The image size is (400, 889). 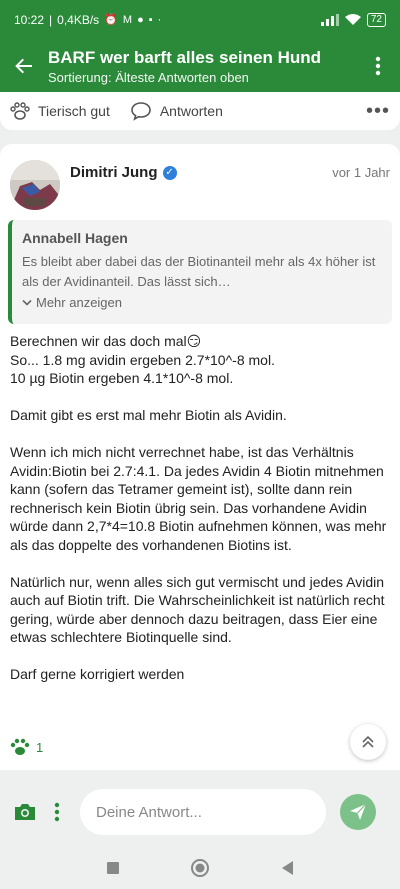 I want to click on double-chevron-up-icon, so click(x=368, y=741).